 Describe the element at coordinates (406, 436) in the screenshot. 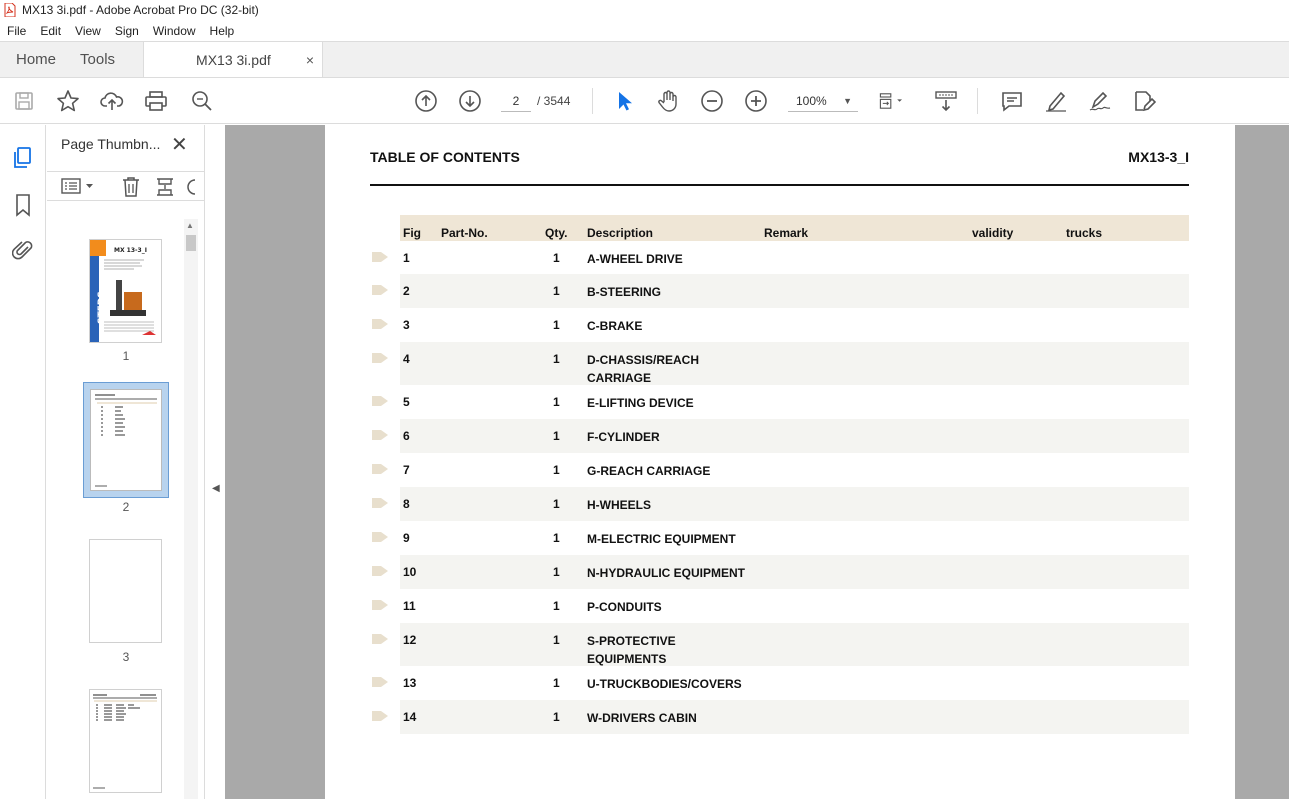

I see `row-fig: 6` at that location.